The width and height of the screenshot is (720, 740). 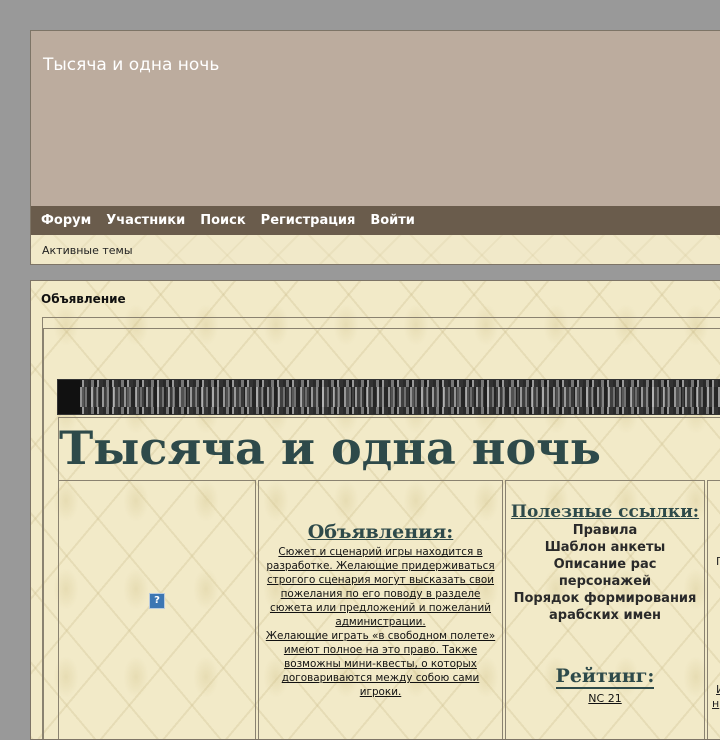 I want to click on nav-members-link: Участники, so click(x=145, y=220).